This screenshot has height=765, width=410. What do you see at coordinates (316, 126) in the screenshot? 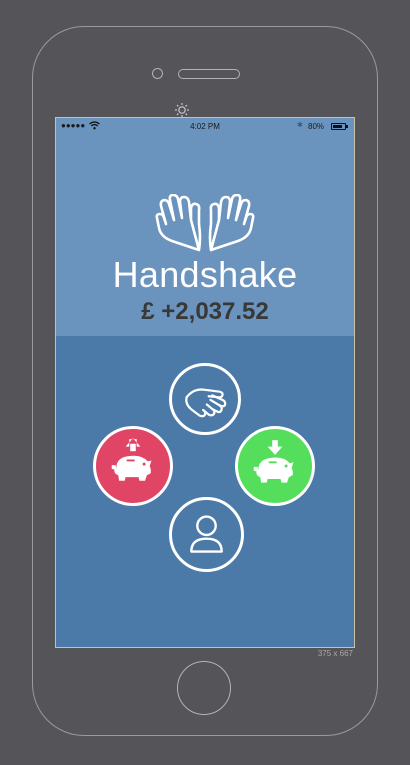
I see `battery-percent: 80%` at bounding box center [316, 126].